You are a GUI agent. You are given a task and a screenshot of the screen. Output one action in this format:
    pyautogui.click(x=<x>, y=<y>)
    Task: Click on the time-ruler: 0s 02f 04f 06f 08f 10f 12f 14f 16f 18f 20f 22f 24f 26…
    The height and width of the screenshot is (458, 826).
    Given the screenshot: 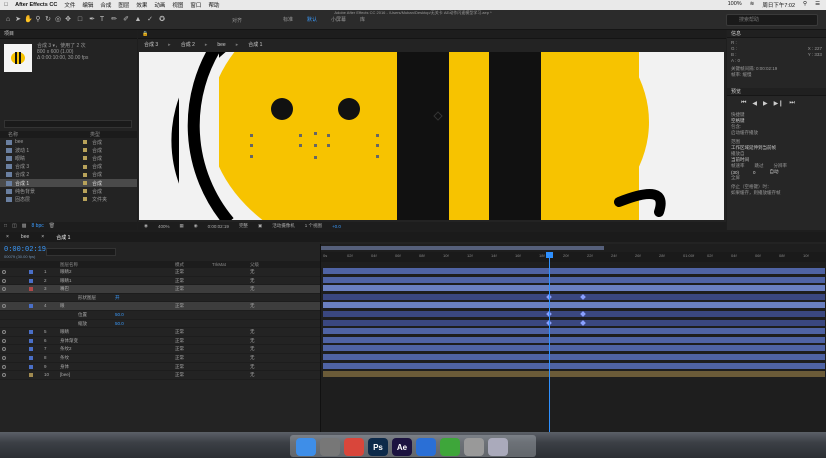 What is the action you would take?
    pyautogui.click(x=573, y=257)
    